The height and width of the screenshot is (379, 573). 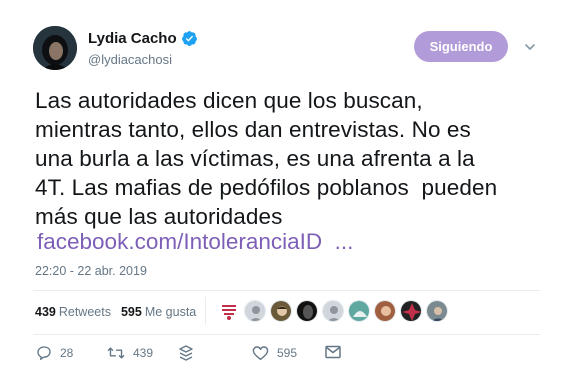 What do you see at coordinates (287, 353) in the screenshot?
I see `like-count: 595` at bounding box center [287, 353].